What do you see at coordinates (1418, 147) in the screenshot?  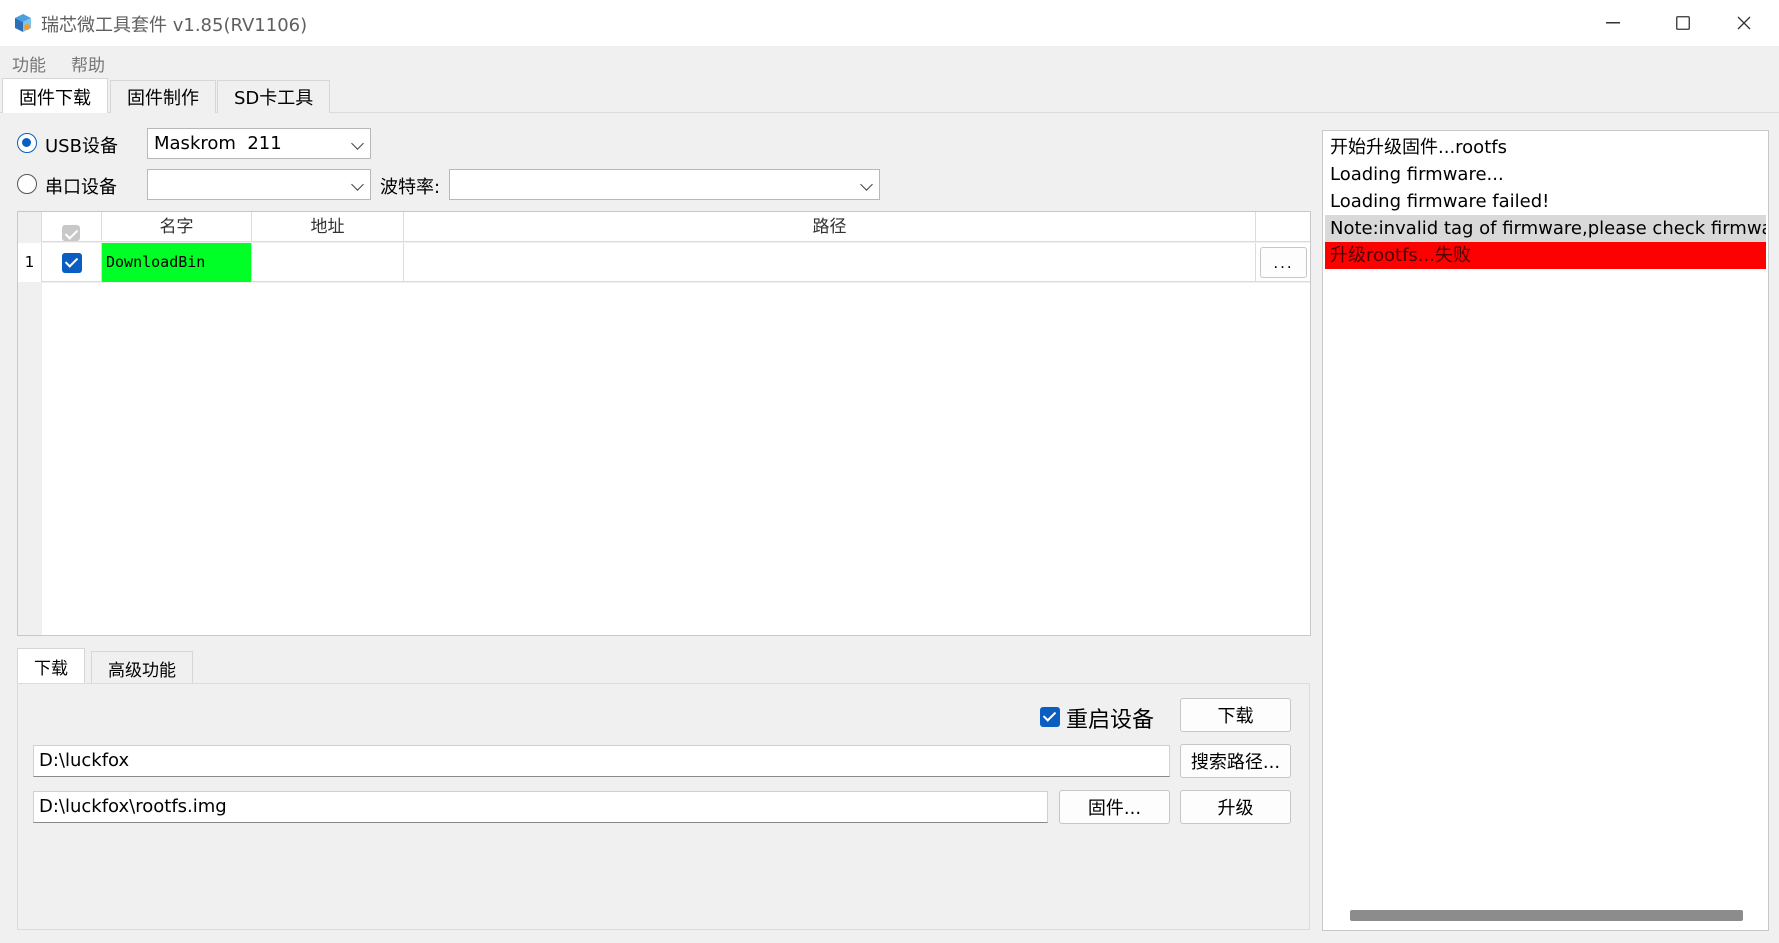 I see `log-line: 开始升级固件...rootfs` at bounding box center [1418, 147].